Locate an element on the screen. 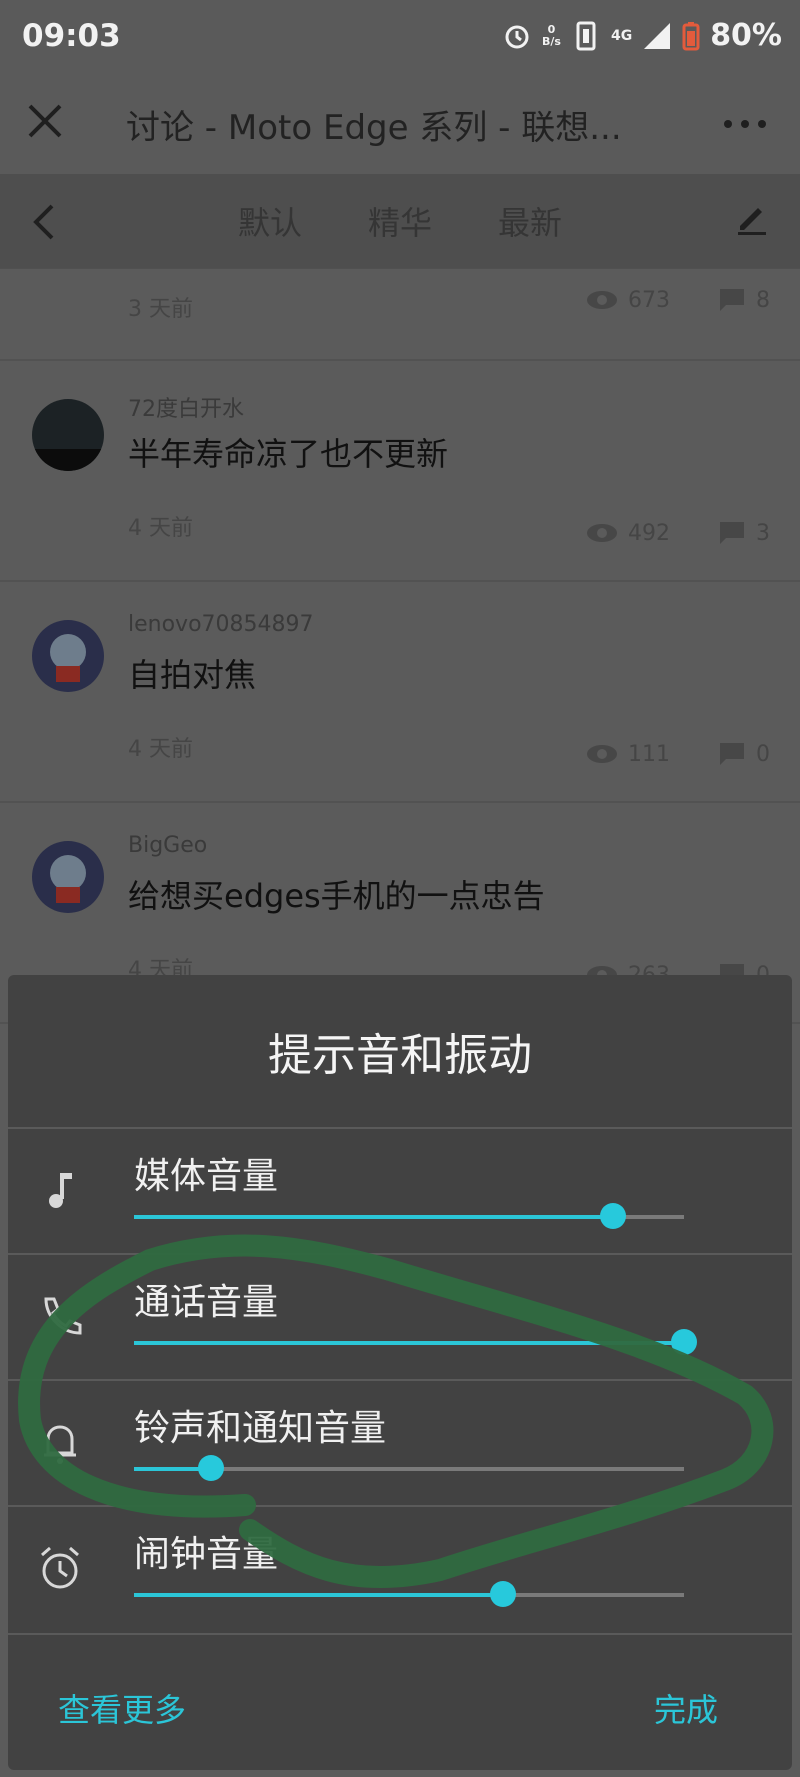 The image size is (800, 1777). sim-icon is located at coordinates (586, 35).